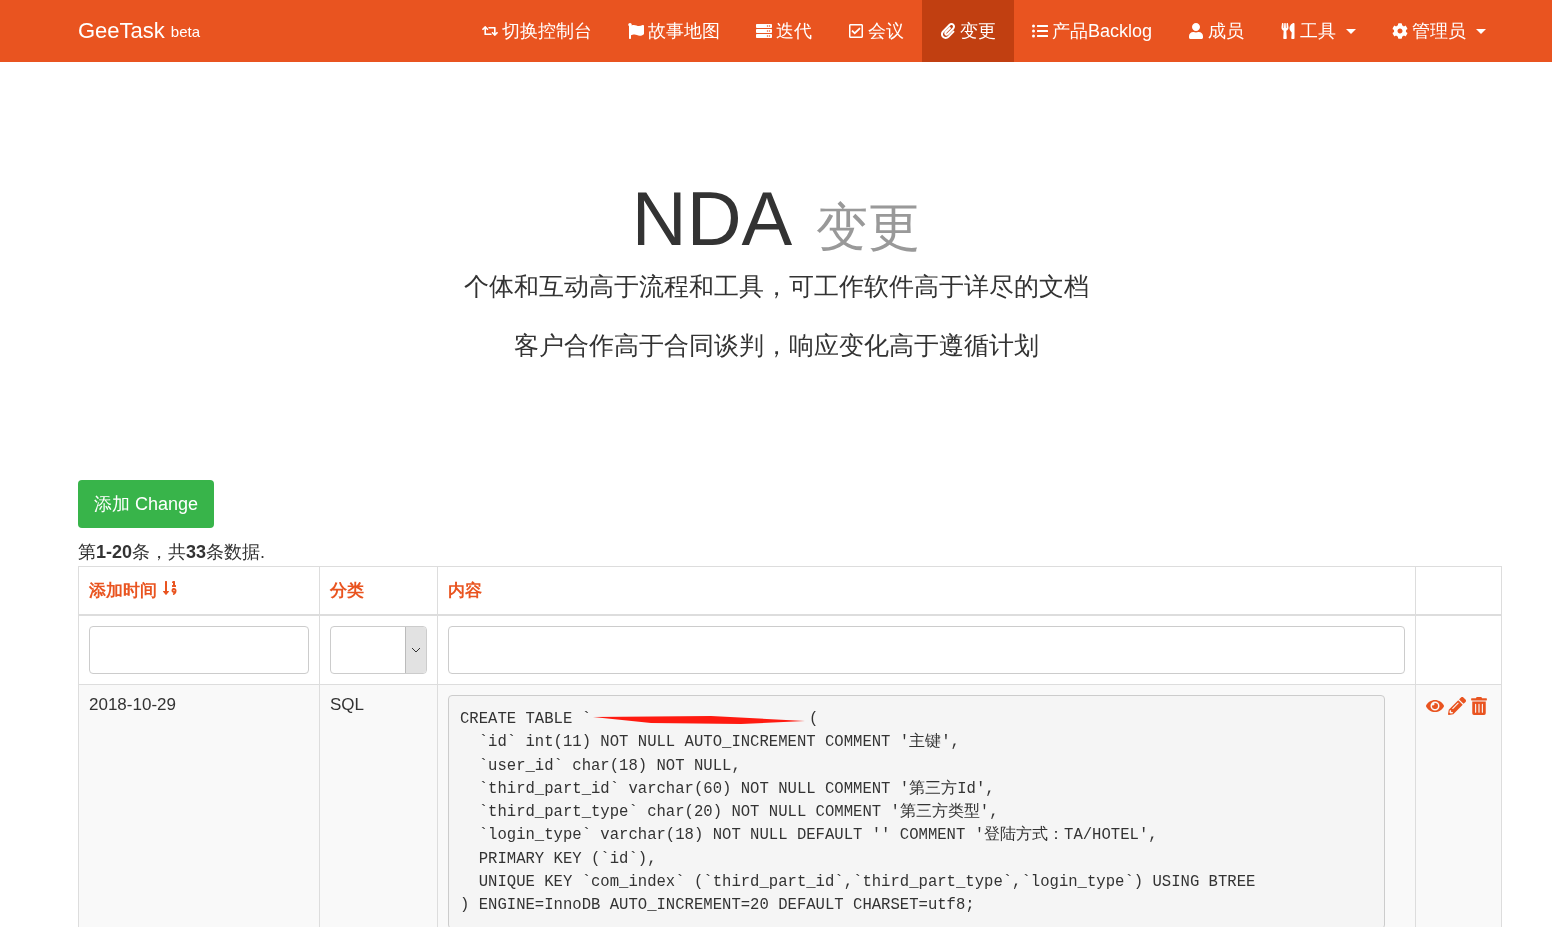  I want to click on nav-item: 工具, so click(1318, 31).